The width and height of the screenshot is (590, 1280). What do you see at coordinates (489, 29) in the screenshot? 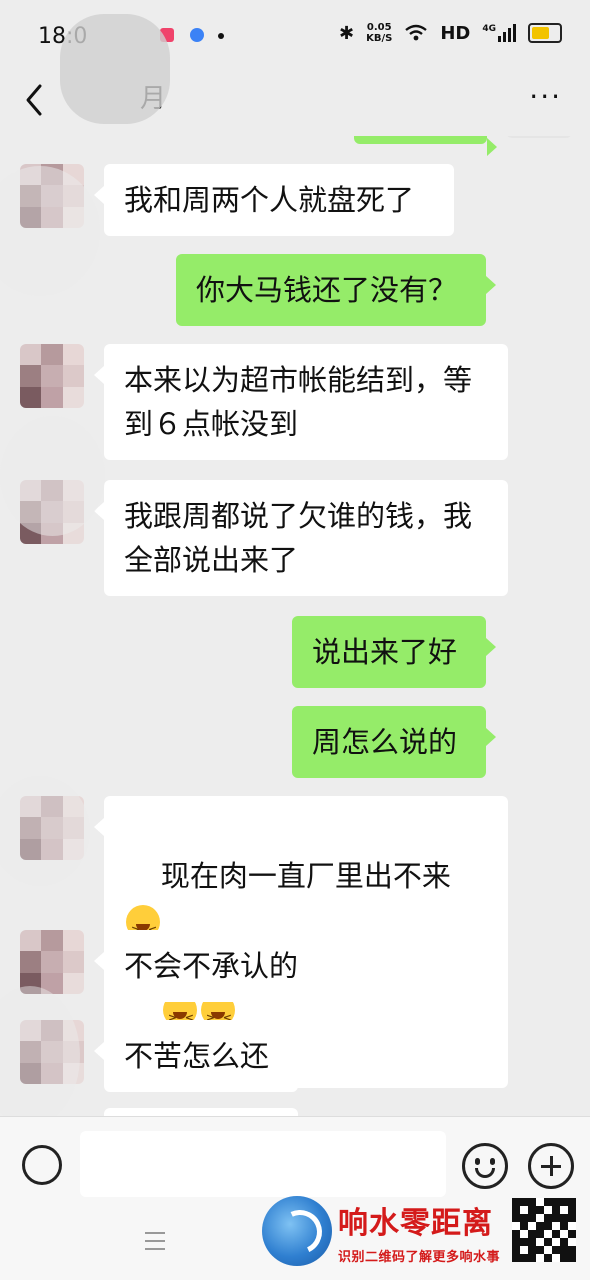
I see `network-type: 4G` at bounding box center [489, 29].